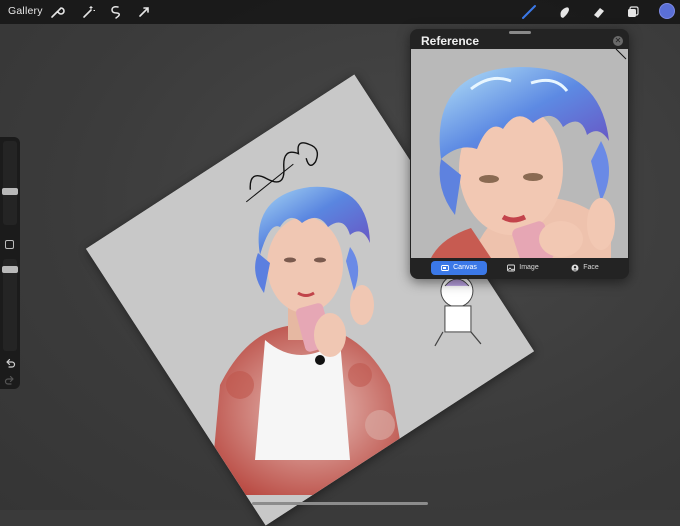  I want to click on tab-image: Image, so click(523, 268).